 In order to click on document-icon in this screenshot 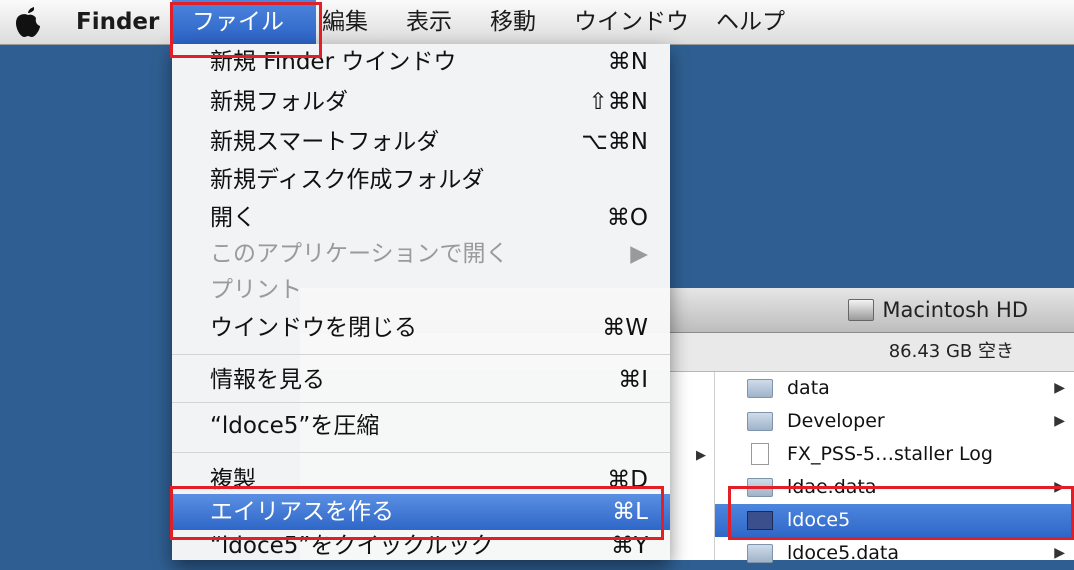, I will do `click(760, 454)`.